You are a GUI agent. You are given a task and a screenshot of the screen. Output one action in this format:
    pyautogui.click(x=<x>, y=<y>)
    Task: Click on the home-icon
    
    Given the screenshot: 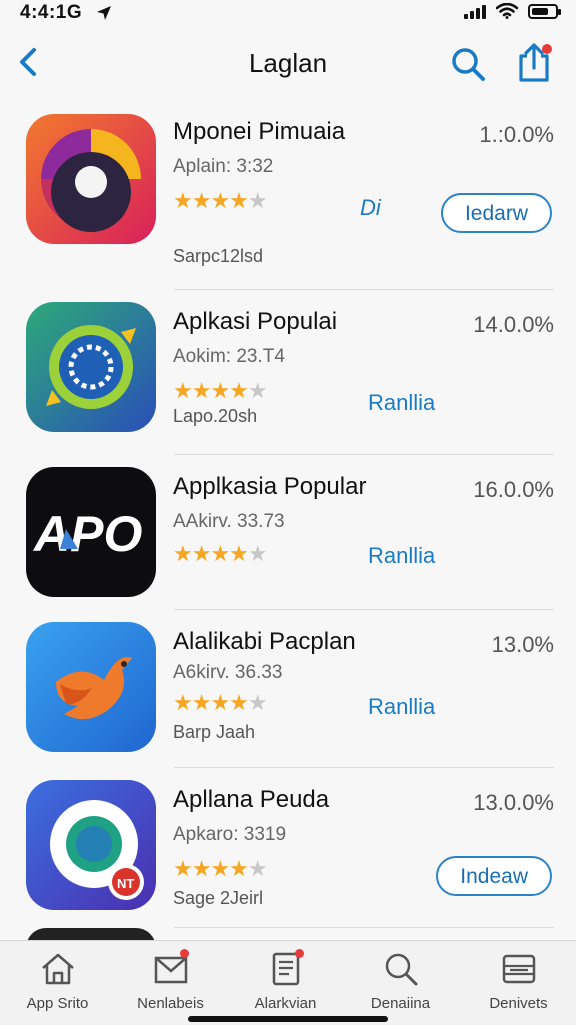 What is the action you would take?
    pyautogui.click(x=58, y=969)
    